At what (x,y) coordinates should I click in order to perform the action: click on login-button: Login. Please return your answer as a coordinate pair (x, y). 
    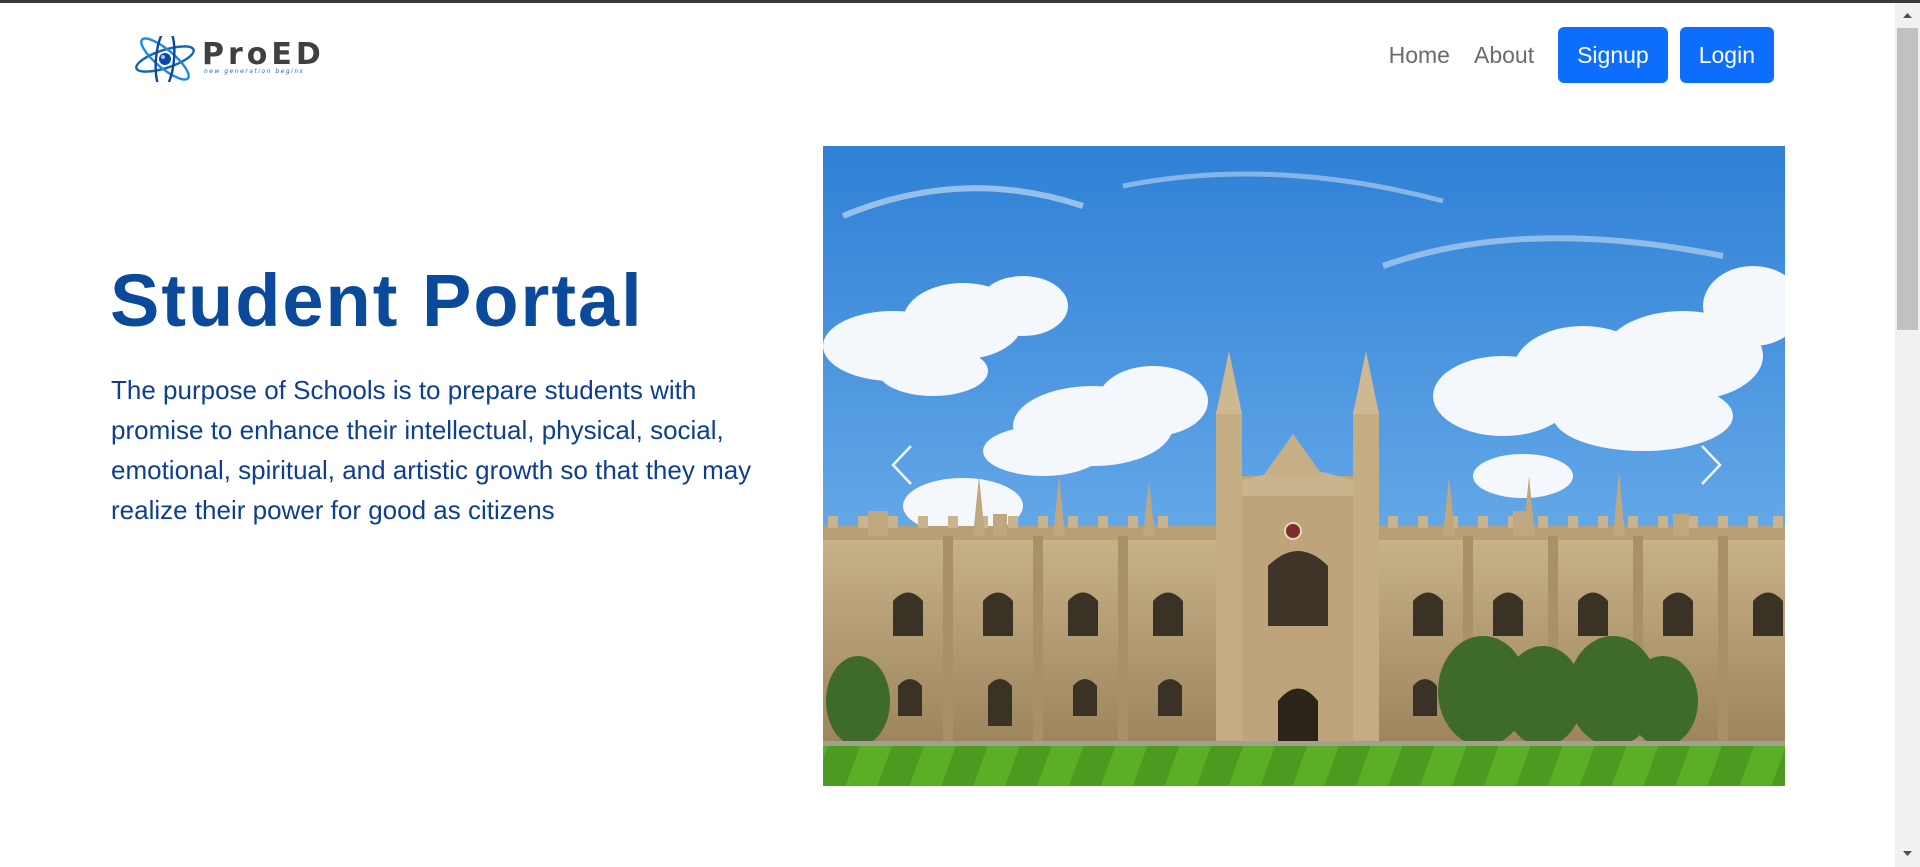
    Looking at the image, I should click on (1726, 55).